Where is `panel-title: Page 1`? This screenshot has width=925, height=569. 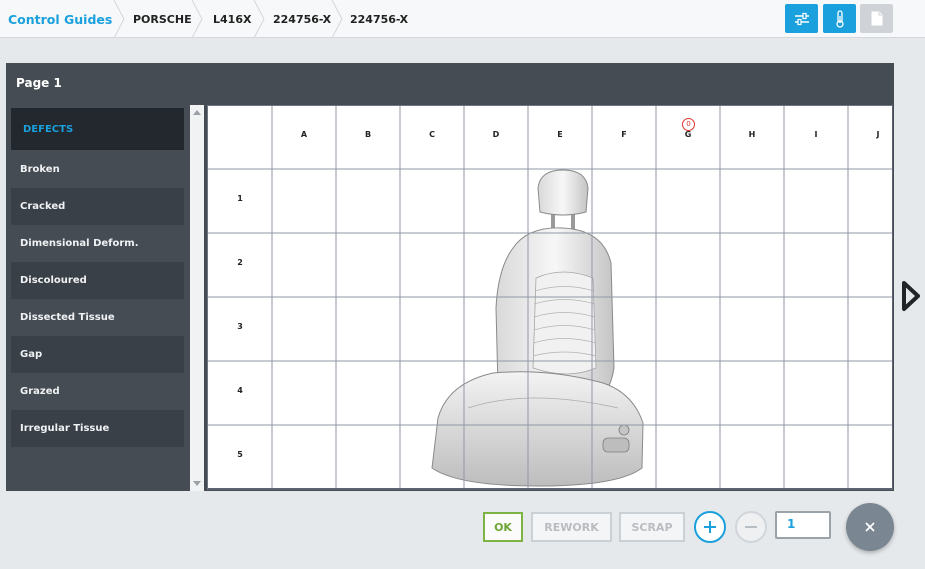 panel-title: Page 1 is located at coordinates (39, 83).